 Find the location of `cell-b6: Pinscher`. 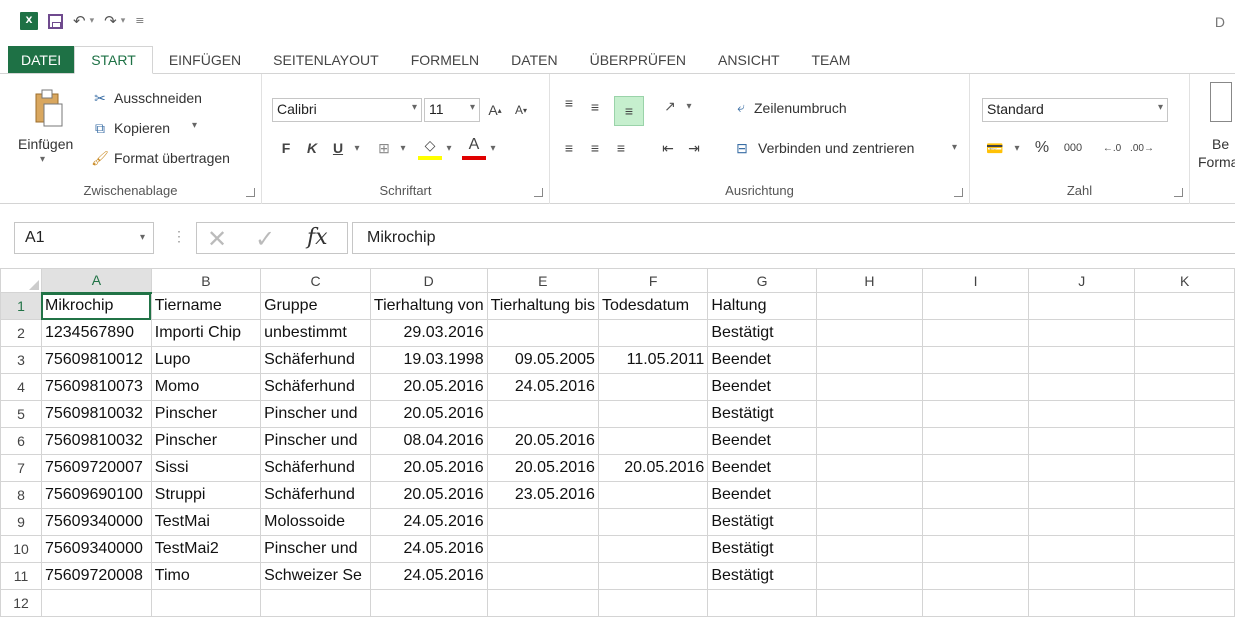

cell-b6: Pinscher is located at coordinates (206, 441).